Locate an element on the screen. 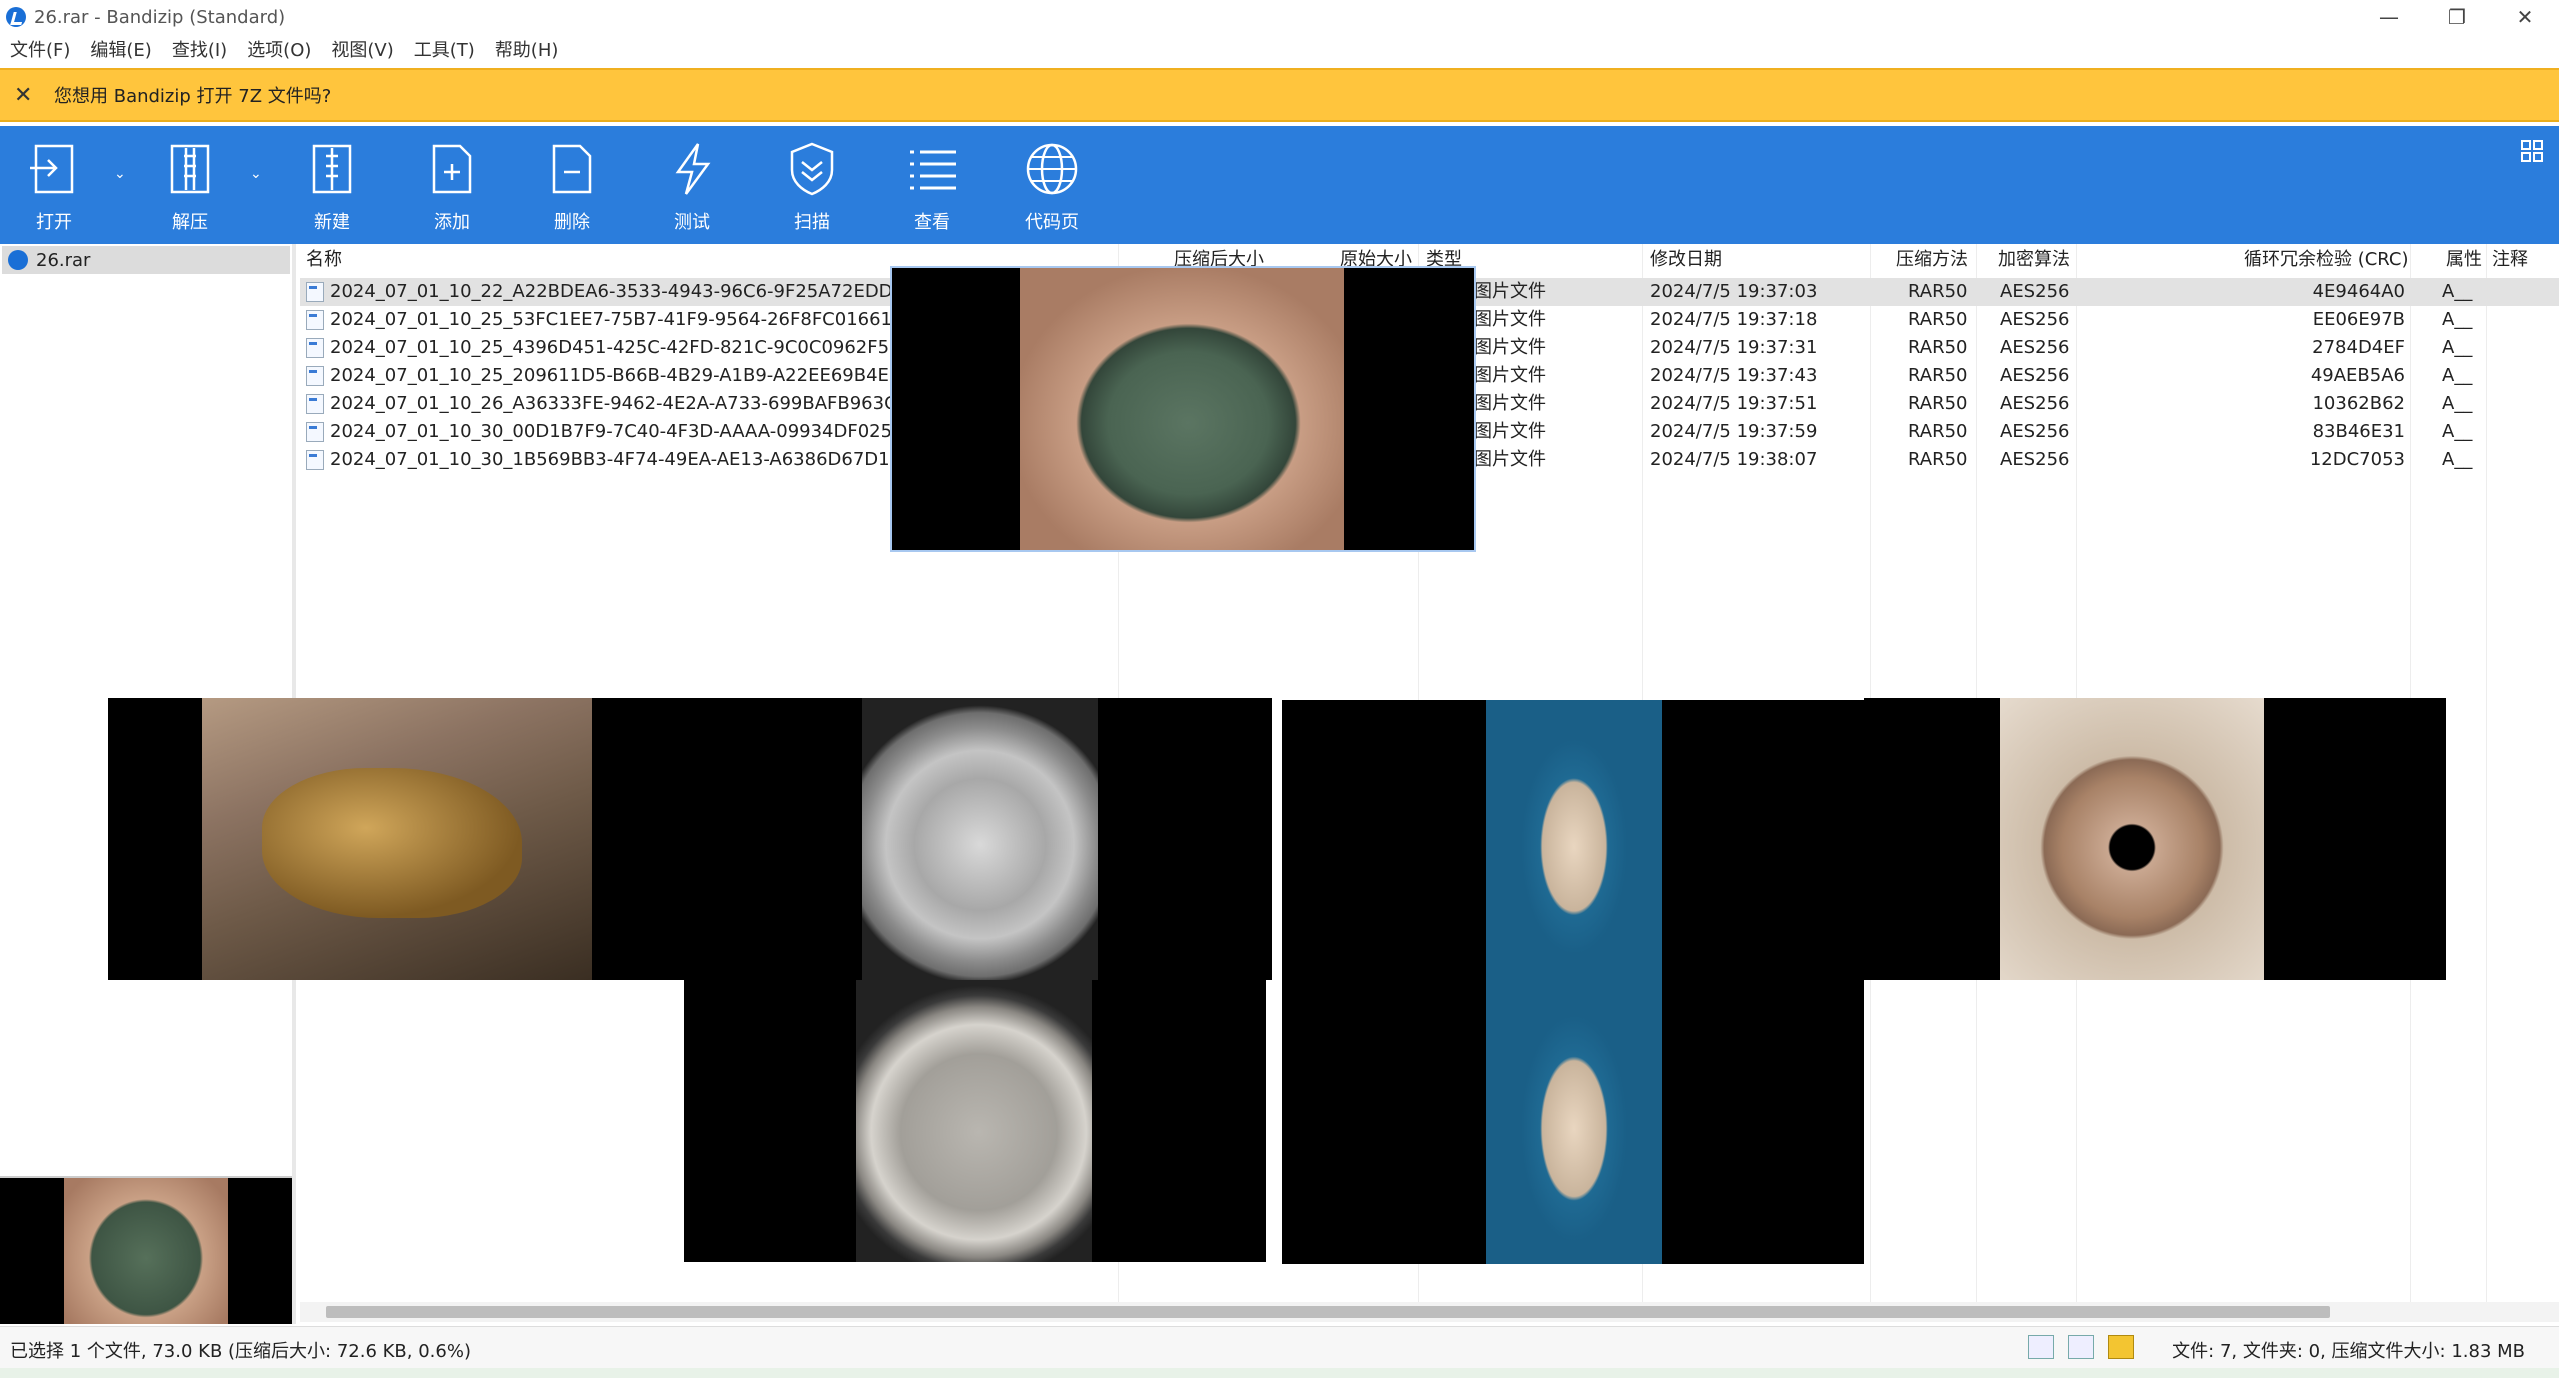 Image resolution: width=2559 pixels, height=1378 pixels. test-lightning-icon is located at coordinates (693, 169).